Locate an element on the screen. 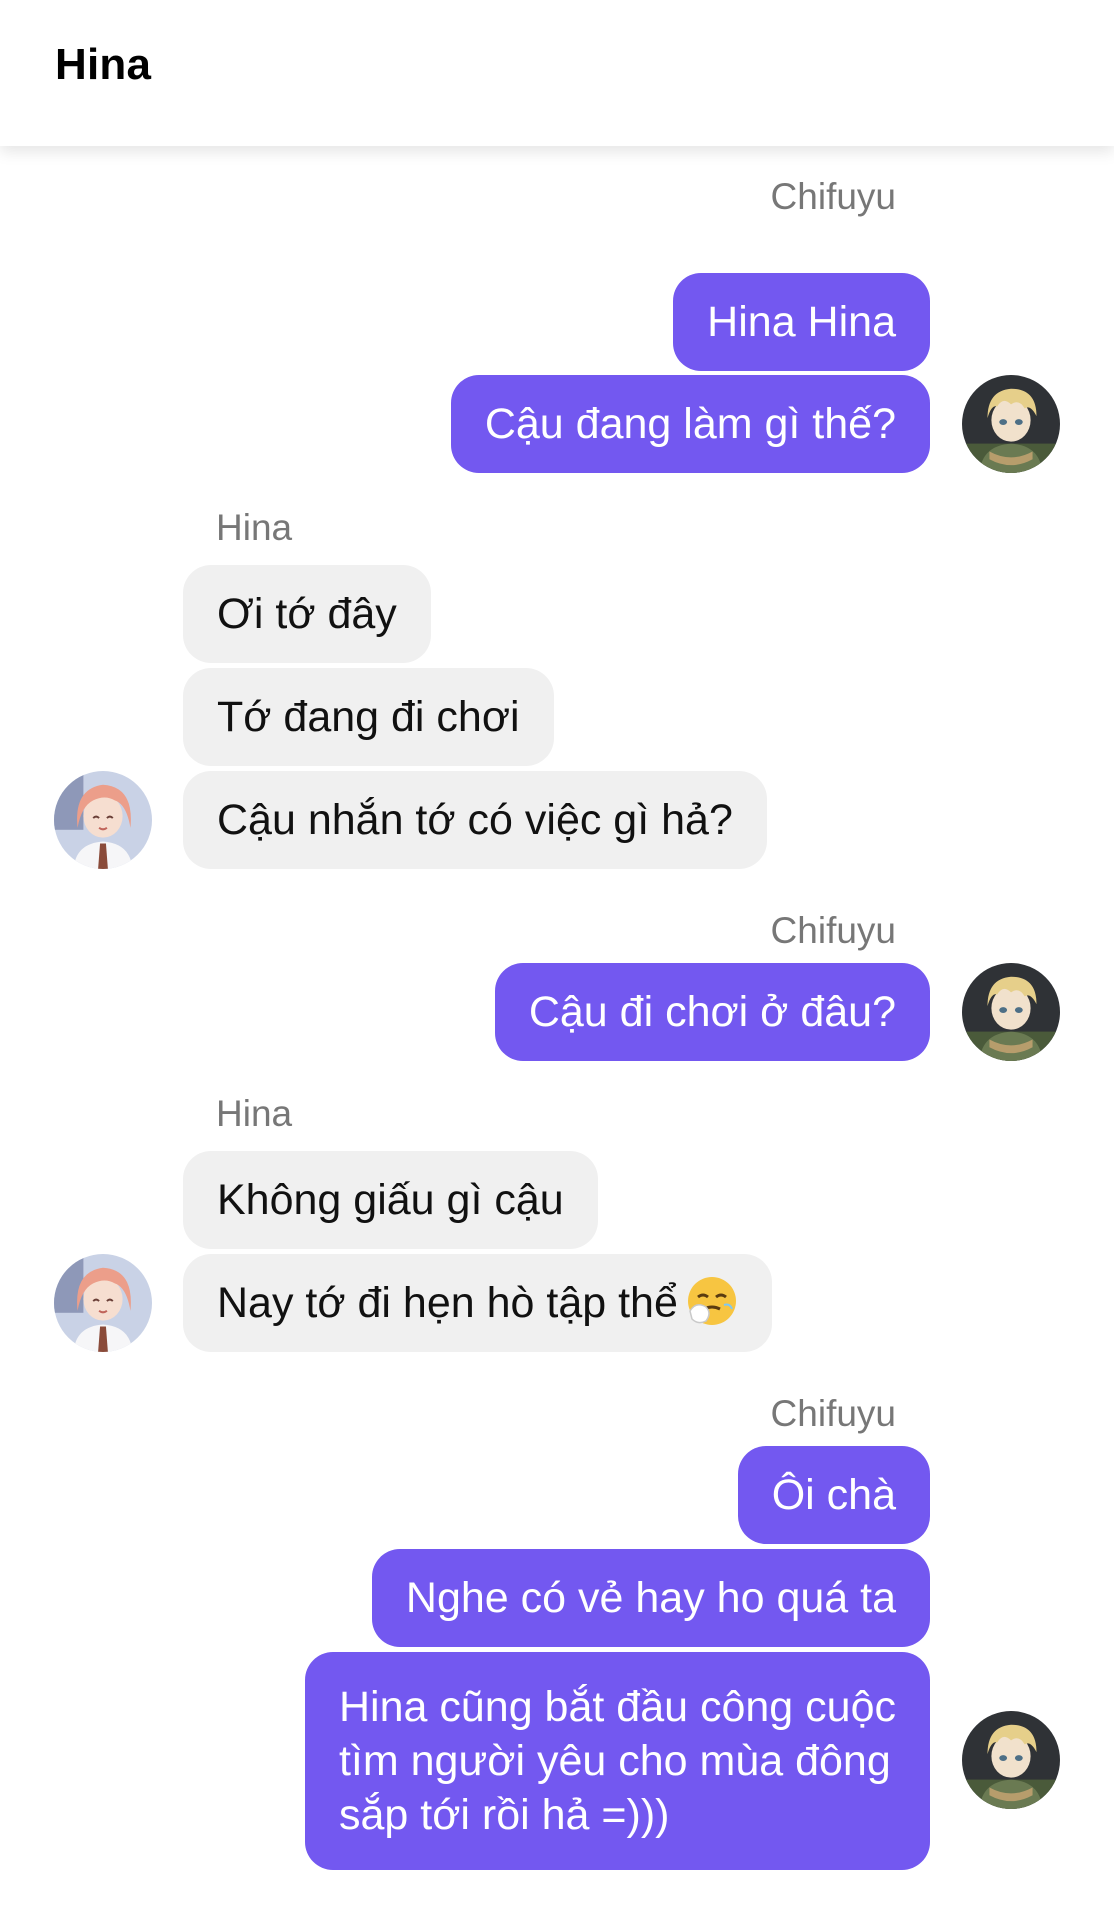  message-bubble-incoming: Nay tớ đi hẹn hò tập thể is located at coordinates (477, 1303).